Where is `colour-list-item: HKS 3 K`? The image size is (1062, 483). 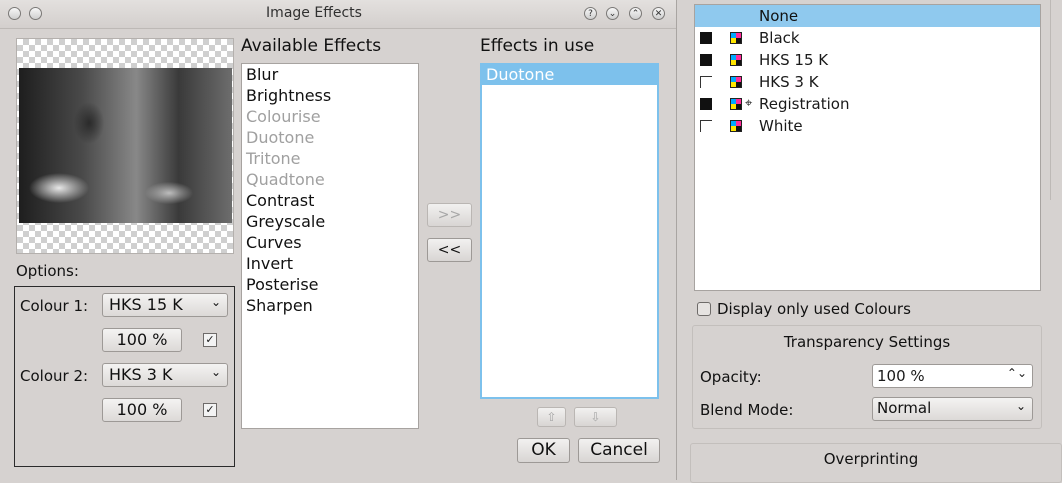
colour-list-item: HKS 3 K is located at coordinates (867, 82).